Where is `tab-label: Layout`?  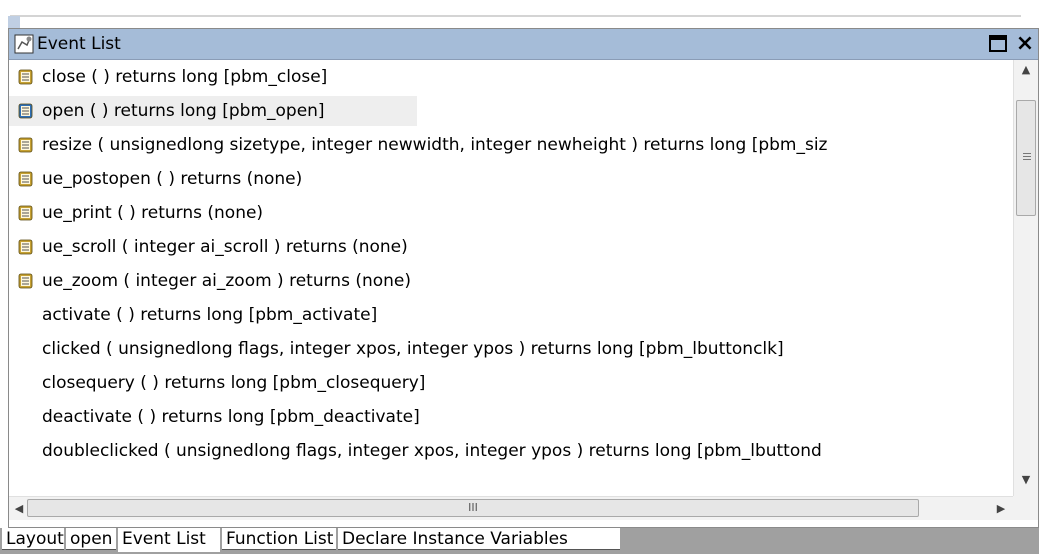 tab-label: Layout is located at coordinates (35, 539).